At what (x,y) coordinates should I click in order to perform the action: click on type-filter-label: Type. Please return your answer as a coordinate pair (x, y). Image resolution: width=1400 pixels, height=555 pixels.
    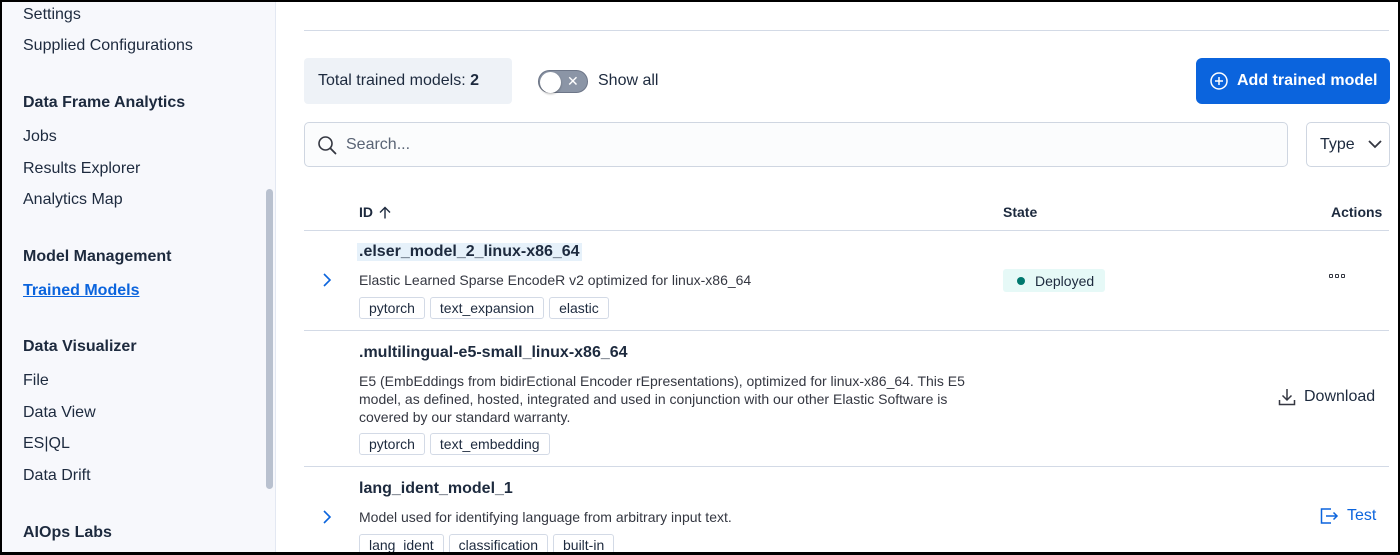
    Looking at the image, I should click on (1337, 144).